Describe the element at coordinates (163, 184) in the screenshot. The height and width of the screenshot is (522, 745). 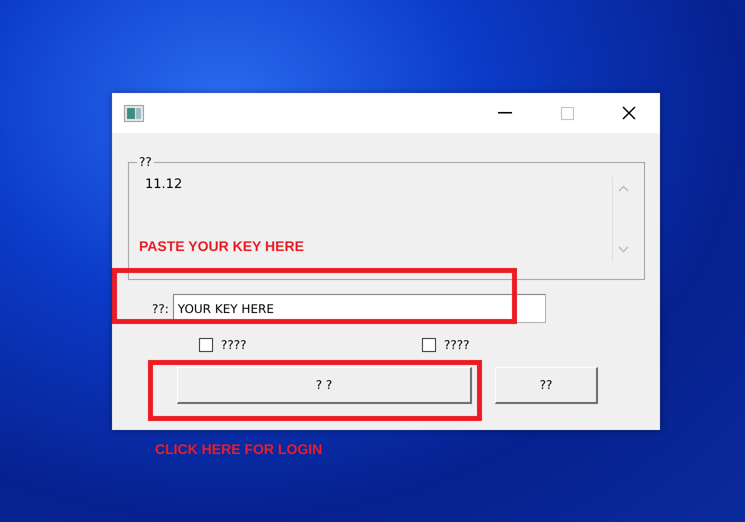
I see `output-text: 11.12` at that location.